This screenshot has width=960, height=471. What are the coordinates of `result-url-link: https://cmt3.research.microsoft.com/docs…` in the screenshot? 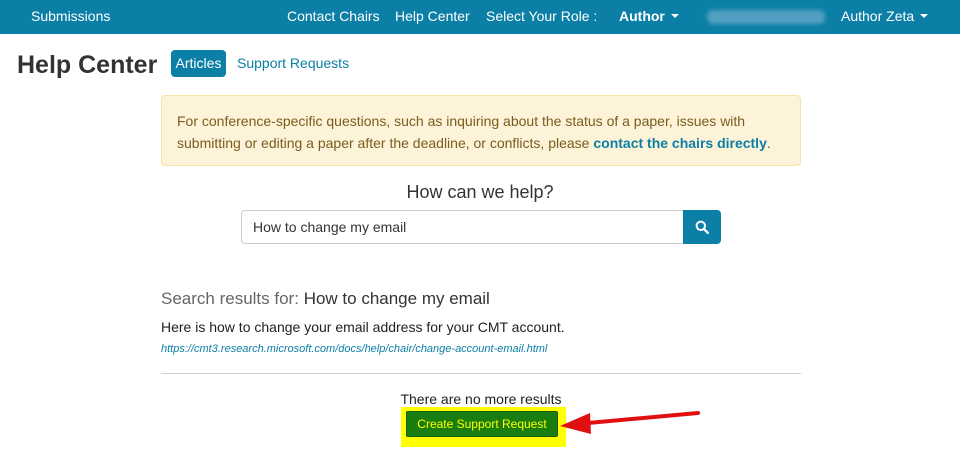 It's located at (354, 349).